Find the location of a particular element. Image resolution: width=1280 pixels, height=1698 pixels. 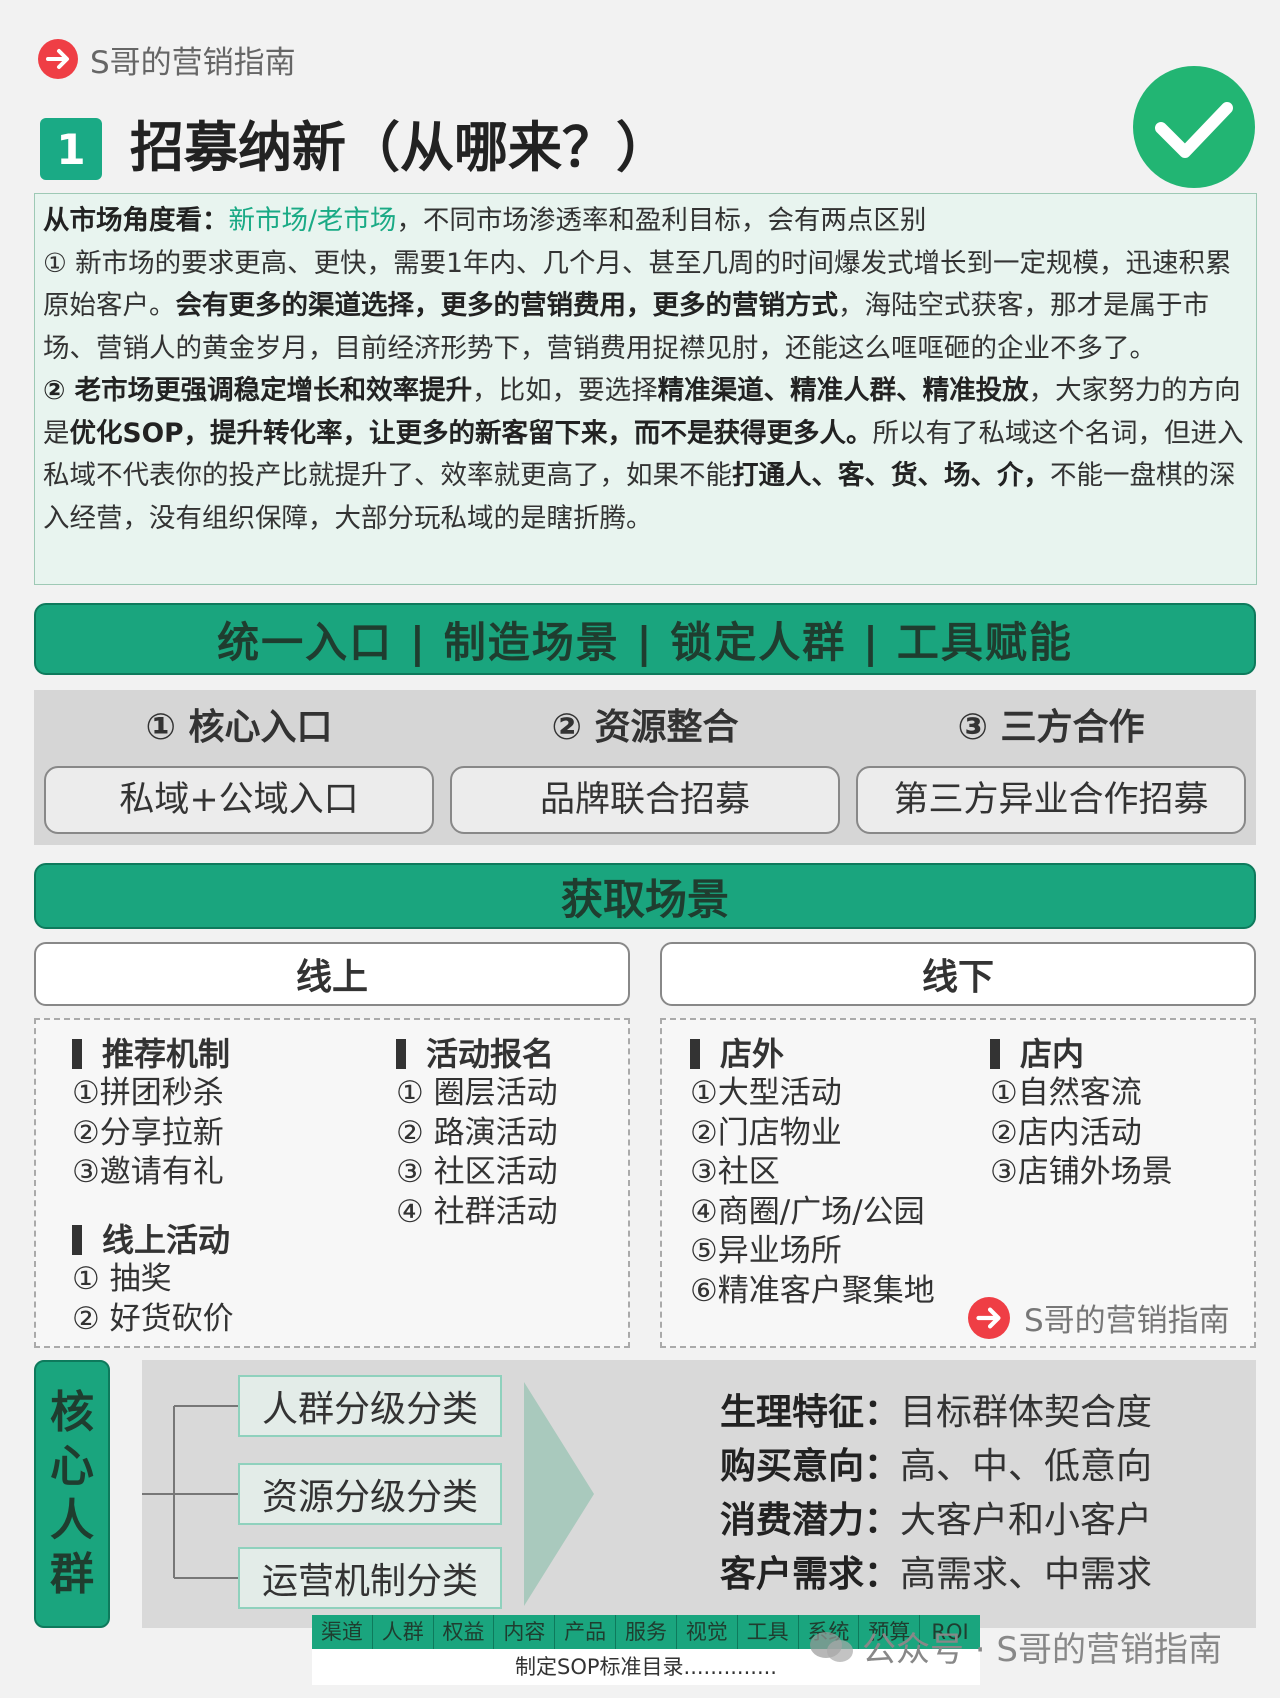

class-box: 运营机制分类 is located at coordinates (370, 1578).